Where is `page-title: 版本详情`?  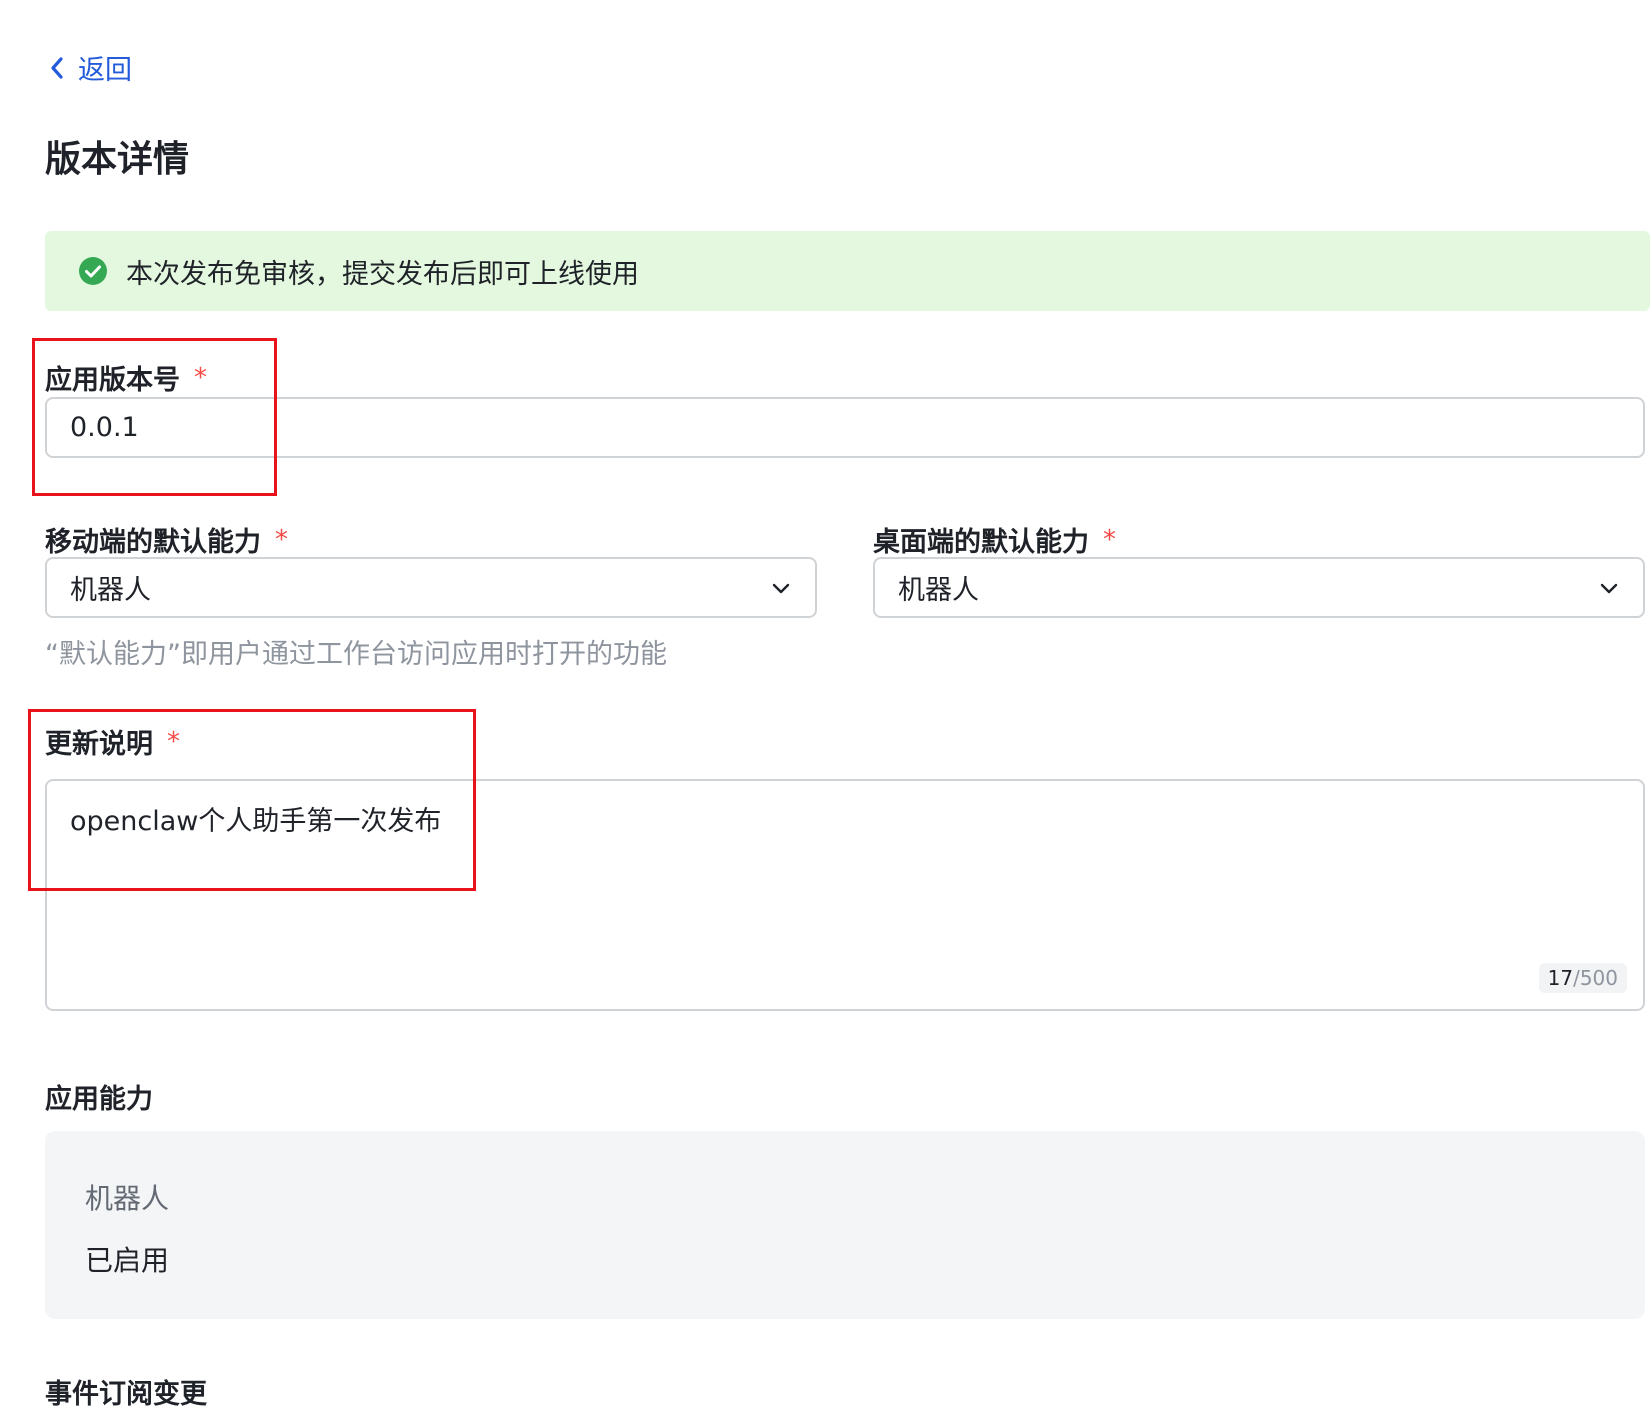
page-title: 版本详情 is located at coordinates (117, 159).